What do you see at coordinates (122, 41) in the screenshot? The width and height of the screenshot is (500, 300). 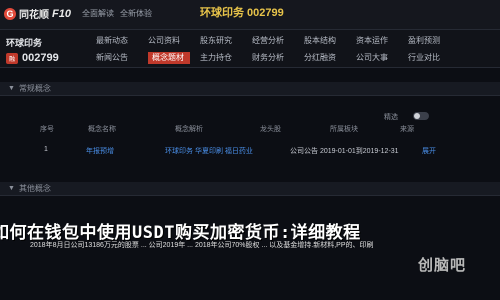 I see `menu-item: 最新动态` at bounding box center [122, 41].